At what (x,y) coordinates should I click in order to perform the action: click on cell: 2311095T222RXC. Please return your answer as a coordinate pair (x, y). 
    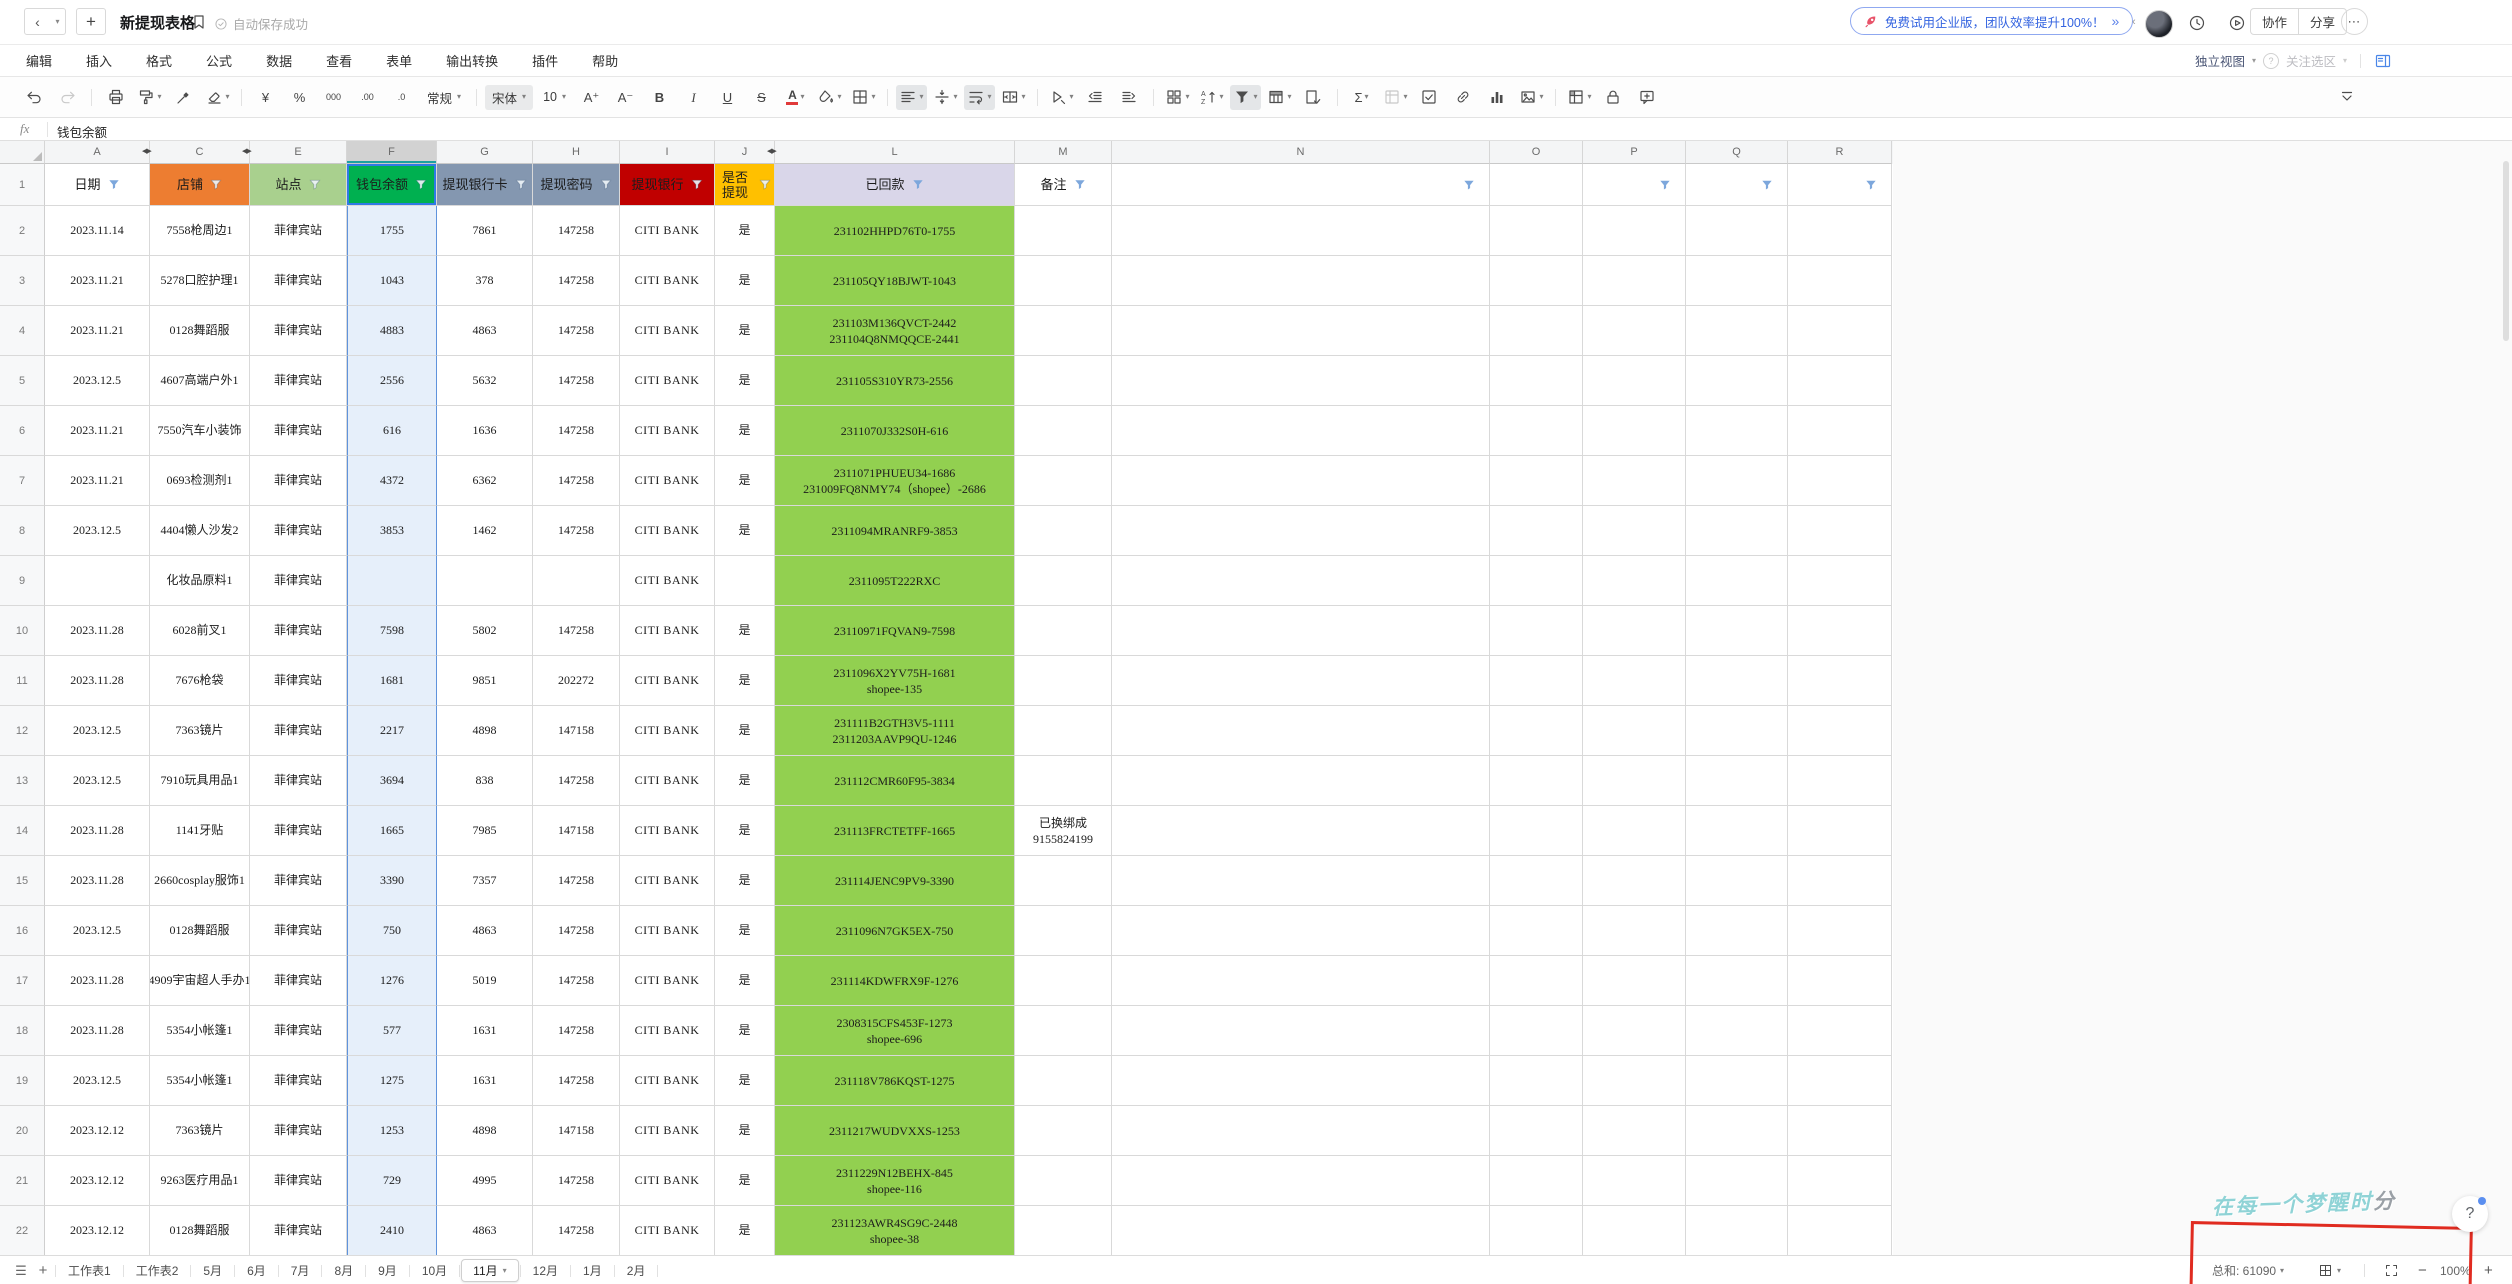
    Looking at the image, I should click on (895, 581).